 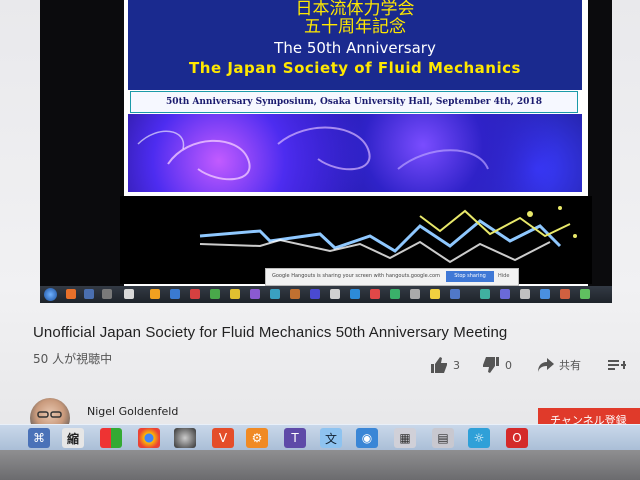 What do you see at coordinates (107, 294) in the screenshot?
I see `app-icon` at bounding box center [107, 294].